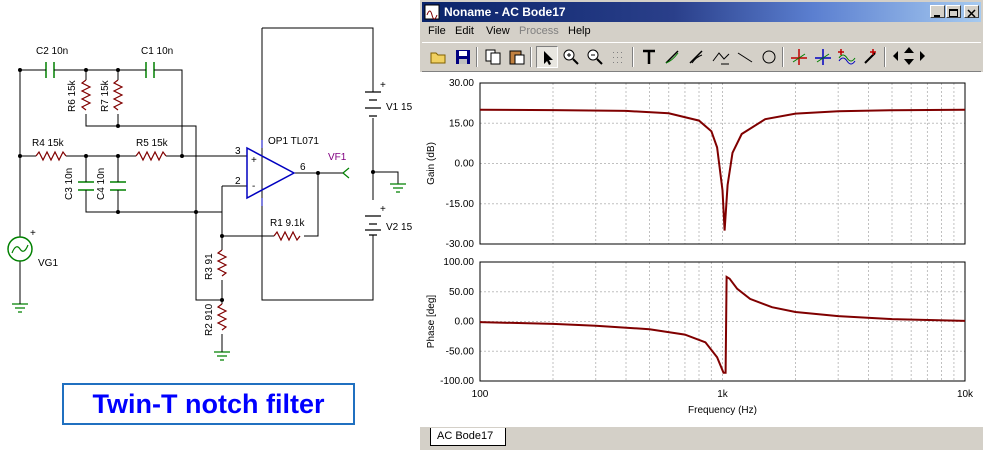  I want to click on label-c3: C3 10n, so click(69, 184).